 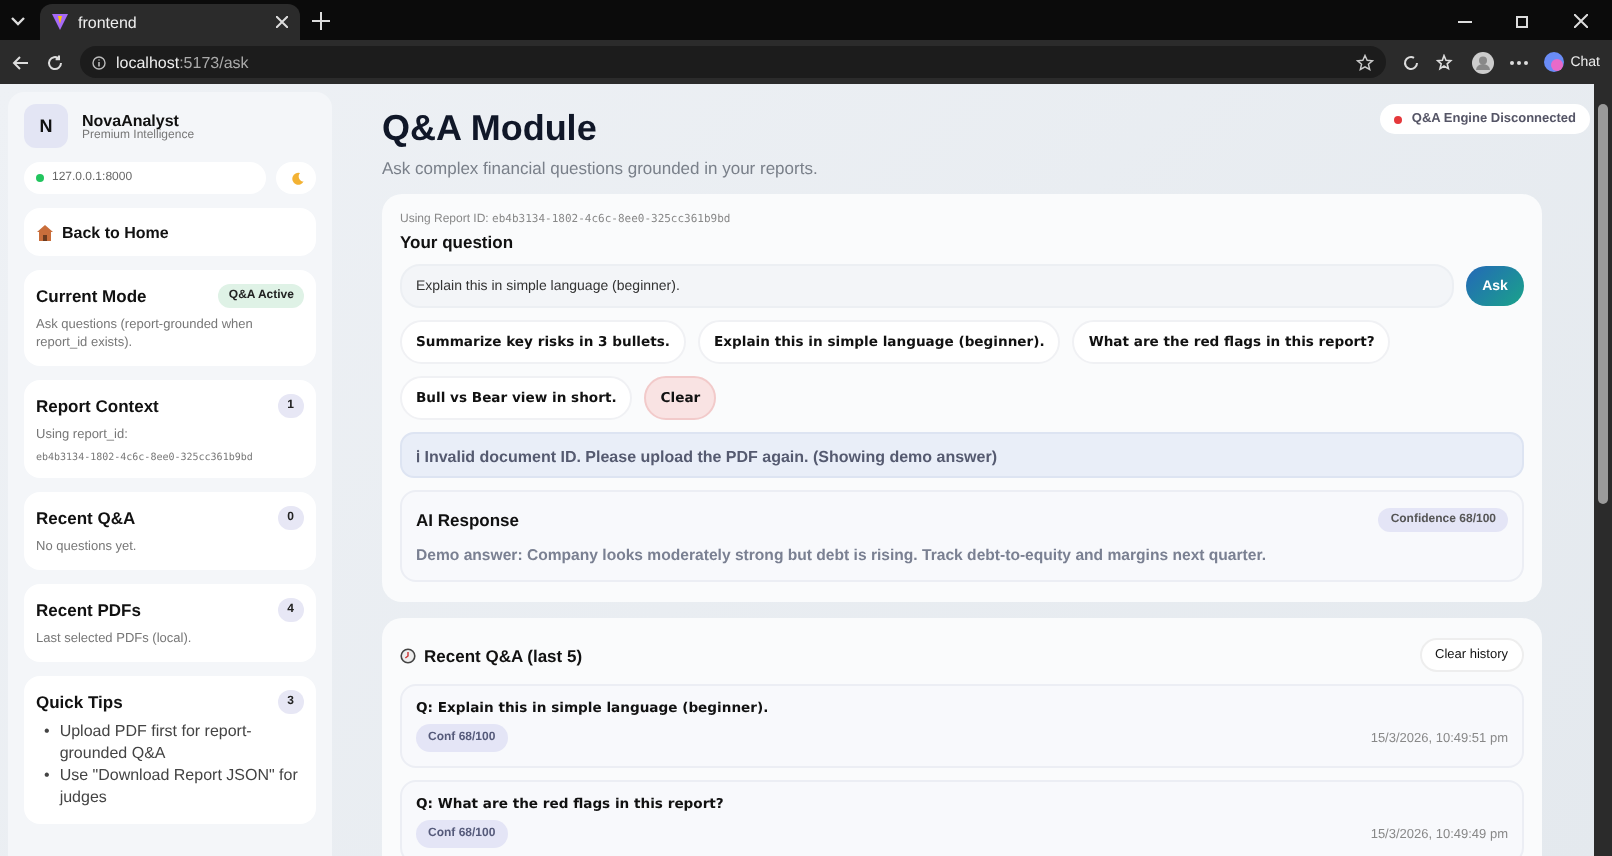 What do you see at coordinates (1603, 304) in the screenshot?
I see `scrollbar-thumb` at bounding box center [1603, 304].